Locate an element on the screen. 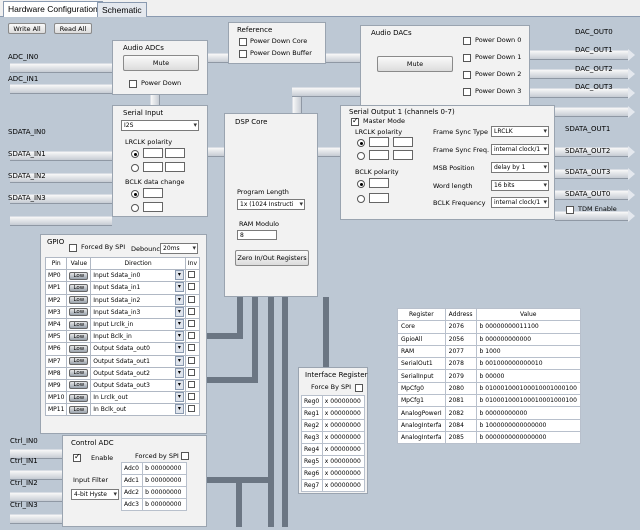 The image size is (640, 530). bclk-frequency-select: internal clock/1 is located at coordinates (520, 202).